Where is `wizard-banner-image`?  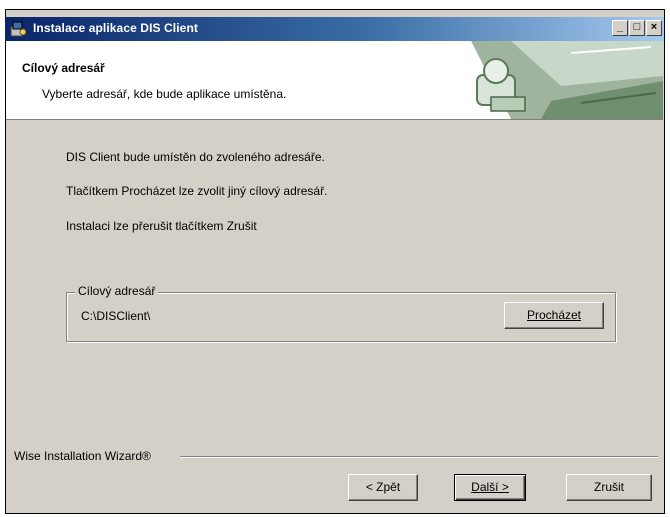 wizard-banner-image is located at coordinates (557, 80).